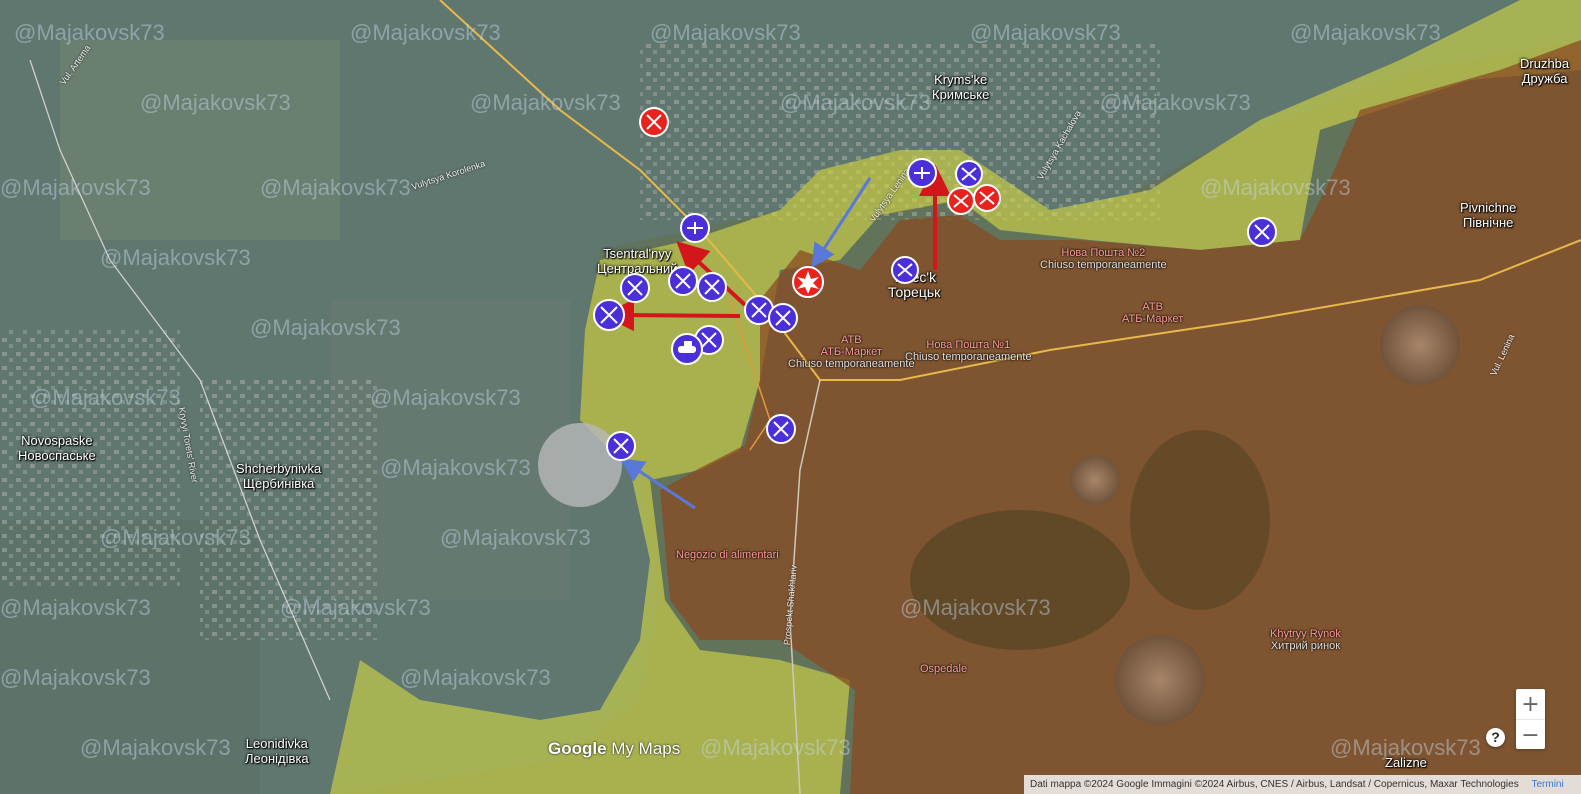 The image size is (1581, 794). Describe the element at coordinates (1547, 784) in the screenshot. I see `terms-link: Termini` at that location.